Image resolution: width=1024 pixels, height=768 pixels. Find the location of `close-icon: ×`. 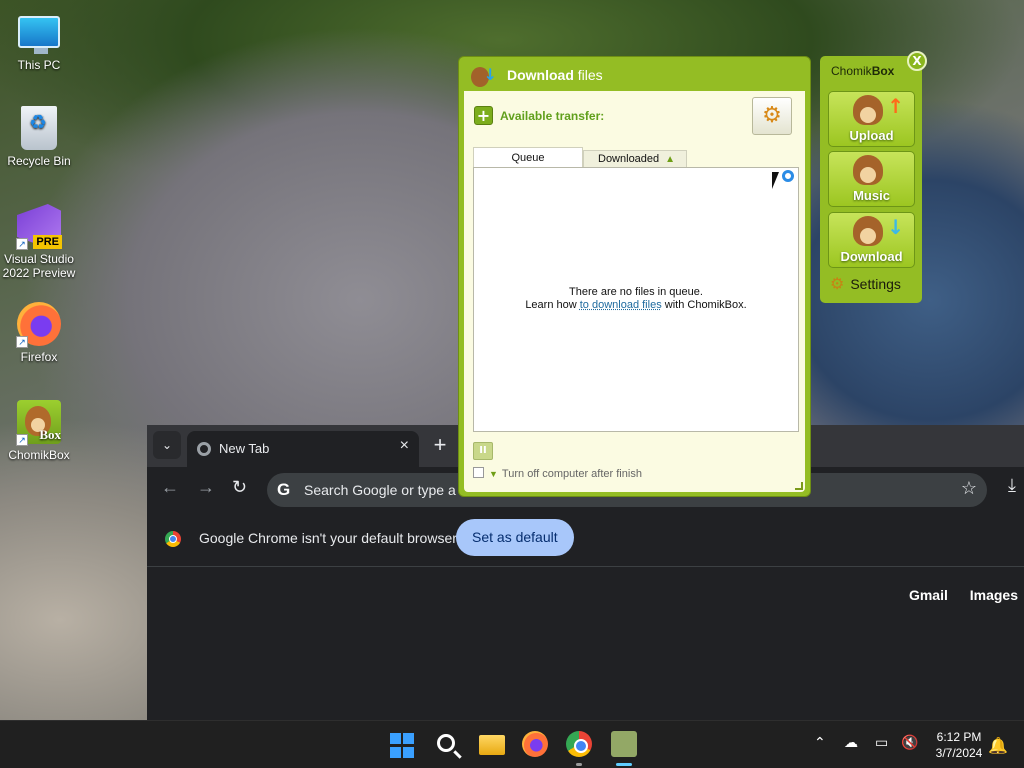

close-icon: × is located at coordinates (404, 446).